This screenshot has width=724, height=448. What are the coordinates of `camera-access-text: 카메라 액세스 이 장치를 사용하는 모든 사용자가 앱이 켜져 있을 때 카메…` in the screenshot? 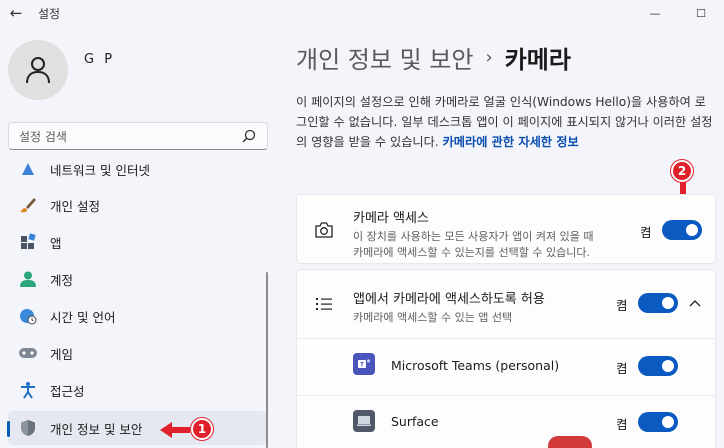 It's located at (473, 234).